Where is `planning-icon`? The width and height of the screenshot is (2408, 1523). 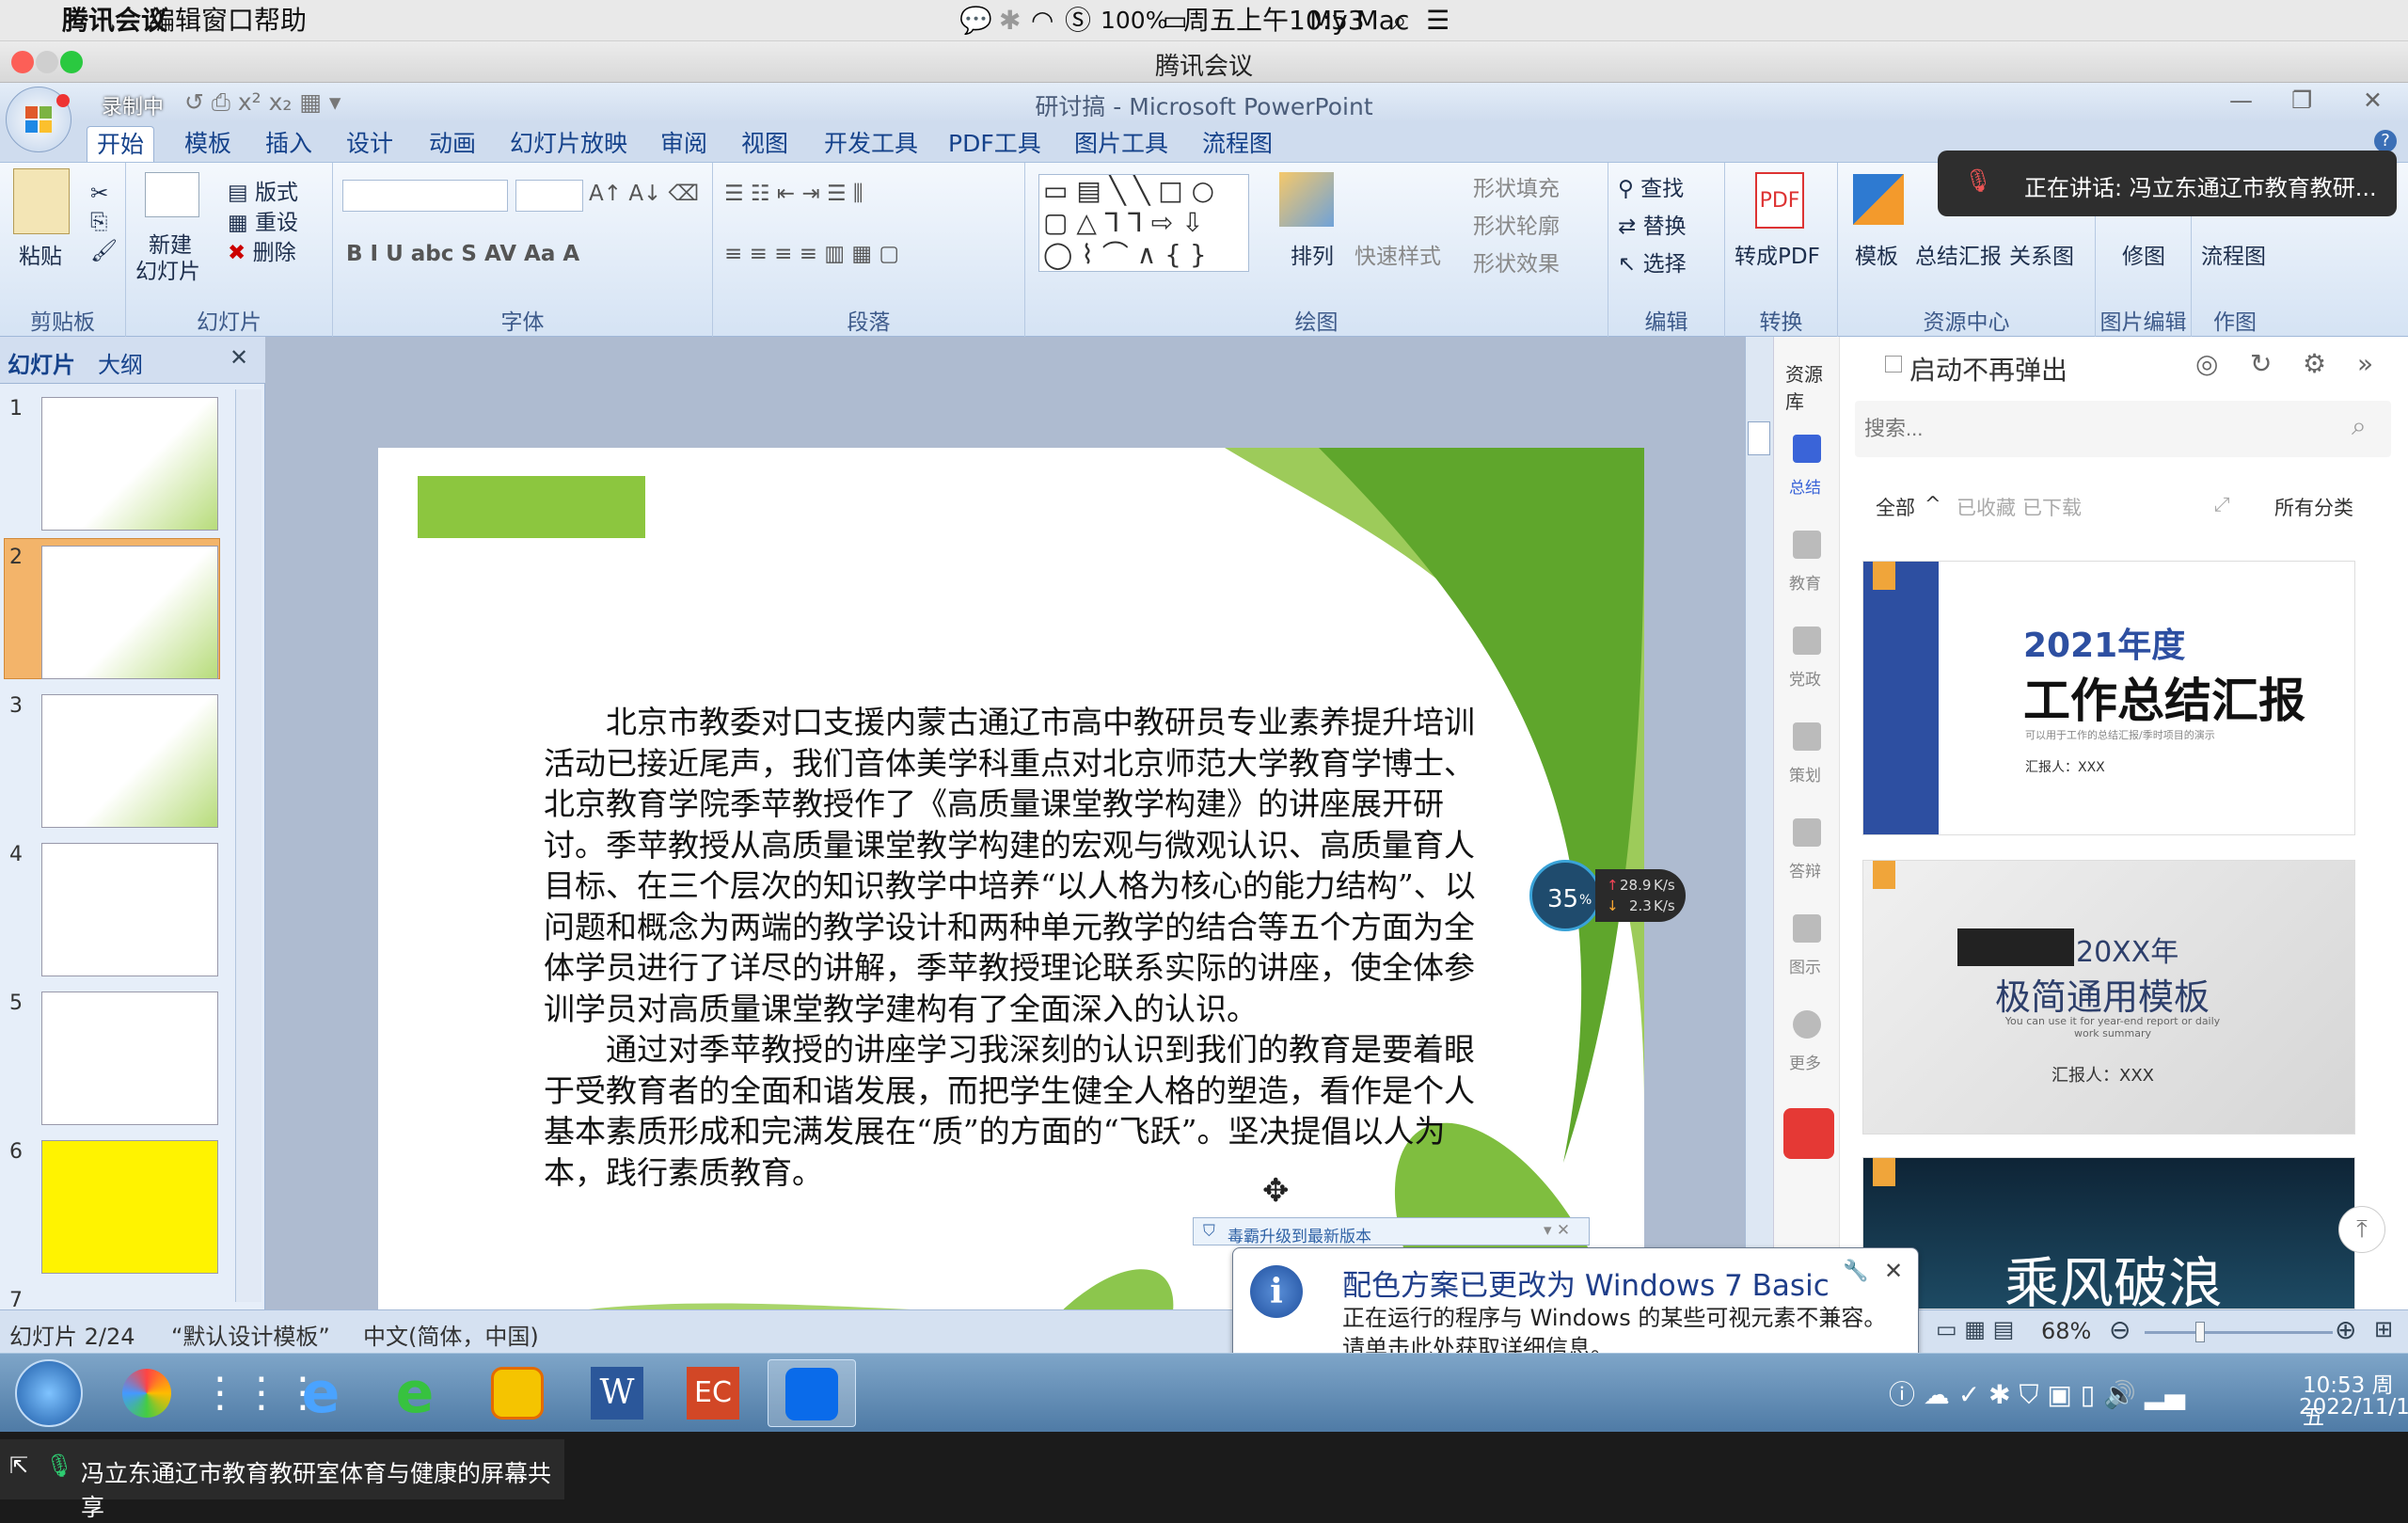 planning-icon is located at coordinates (1807, 736).